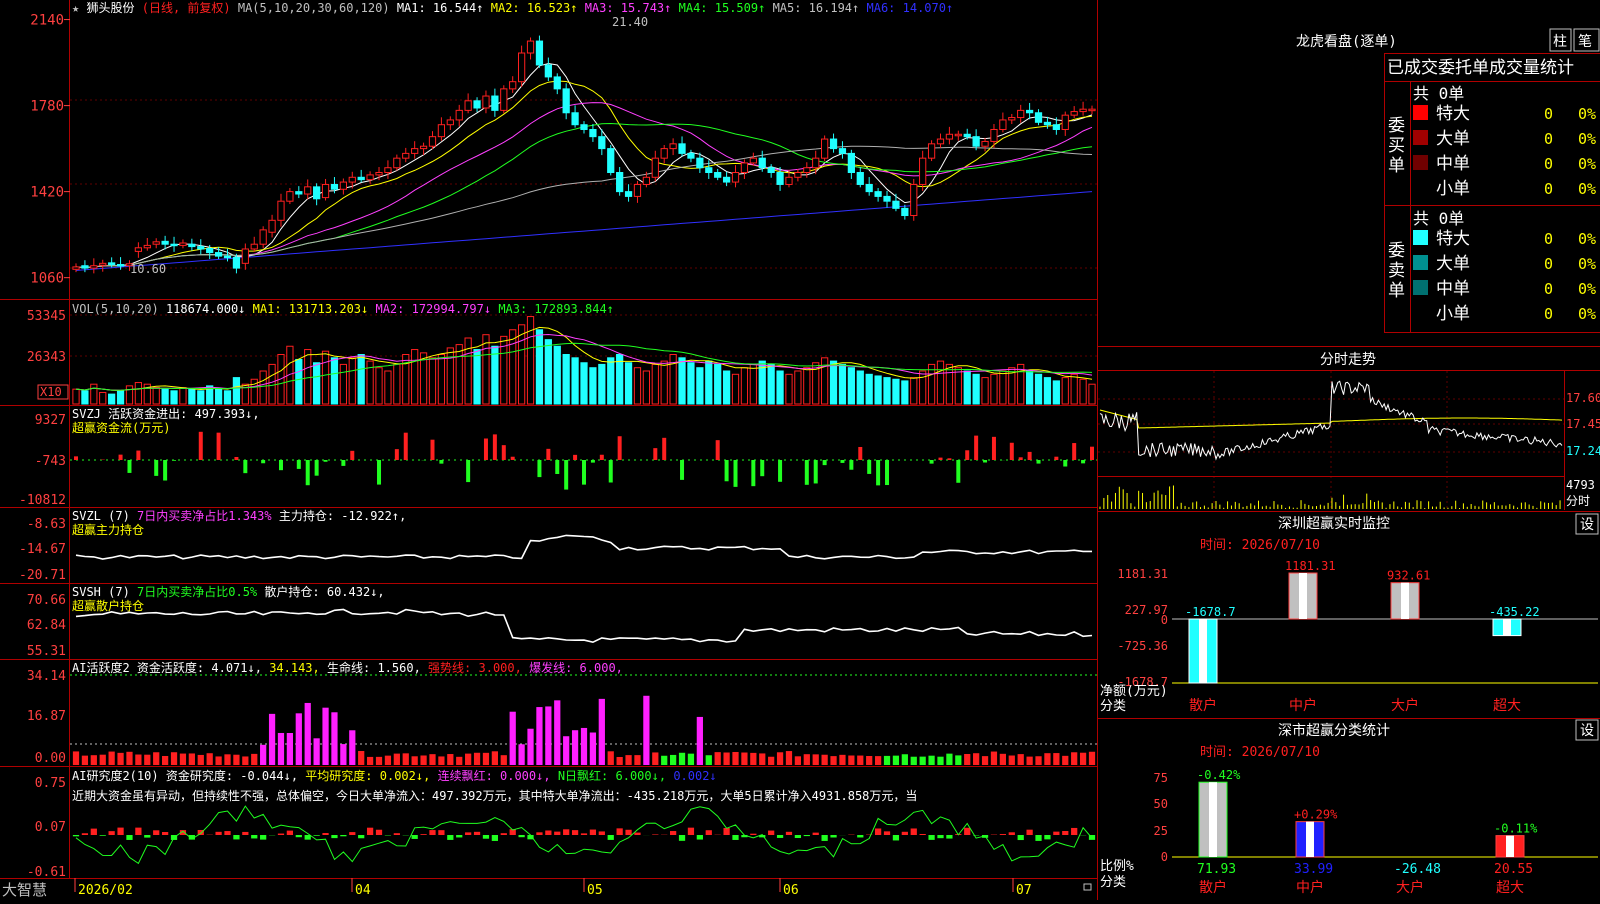 This screenshot has width=1600, height=904. Describe the element at coordinates (910, 8) in the screenshot. I see `ma6-value: MA6: 14.070↑` at that location.